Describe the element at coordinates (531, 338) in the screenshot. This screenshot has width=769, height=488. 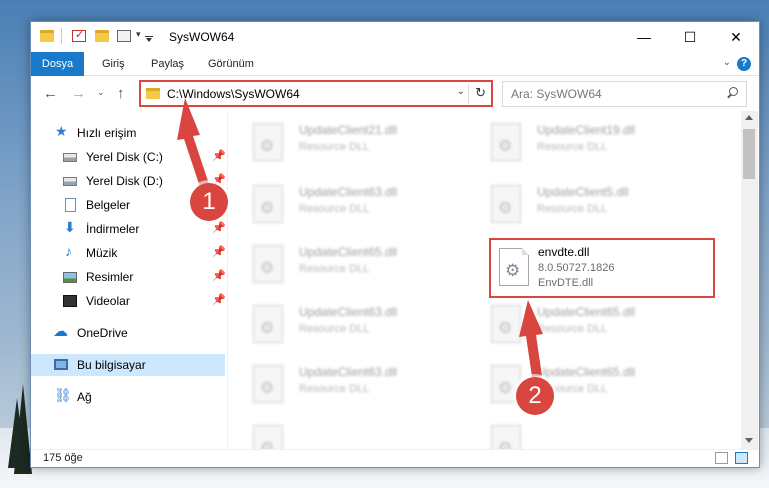
I see `callout-arrow-two` at that location.